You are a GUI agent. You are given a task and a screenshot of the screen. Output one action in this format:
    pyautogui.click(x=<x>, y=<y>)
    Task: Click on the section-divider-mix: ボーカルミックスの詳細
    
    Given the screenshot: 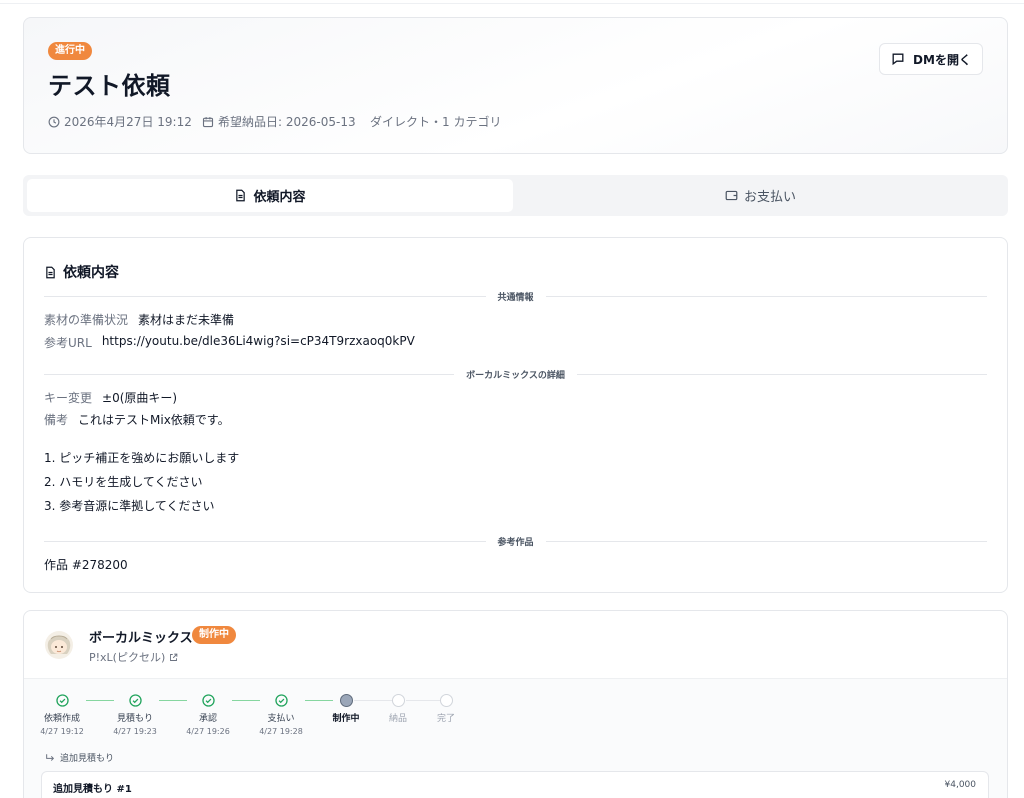 What is the action you would take?
    pyautogui.click(x=516, y=374)
    